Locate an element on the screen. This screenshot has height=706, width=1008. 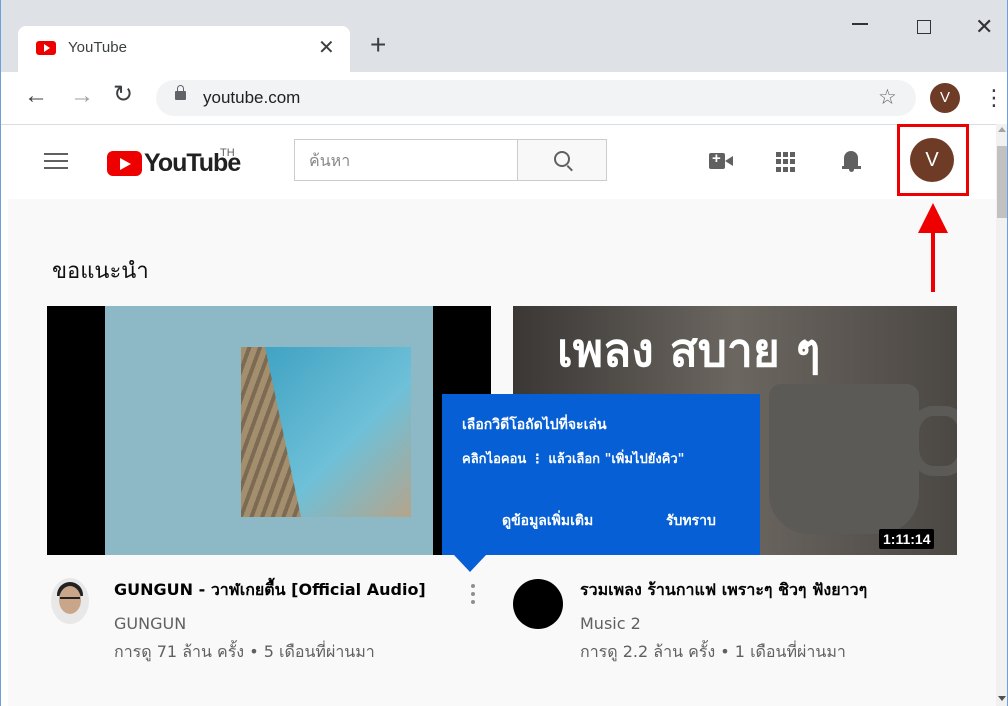
notifications-bell-icon is located at coordinates (852, 161).